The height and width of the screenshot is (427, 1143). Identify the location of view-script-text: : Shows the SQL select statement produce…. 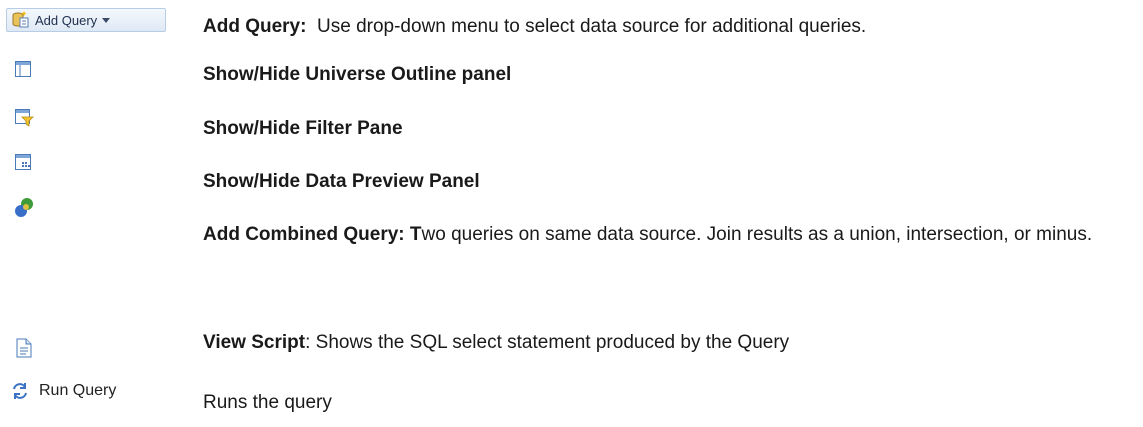
(547, 342).